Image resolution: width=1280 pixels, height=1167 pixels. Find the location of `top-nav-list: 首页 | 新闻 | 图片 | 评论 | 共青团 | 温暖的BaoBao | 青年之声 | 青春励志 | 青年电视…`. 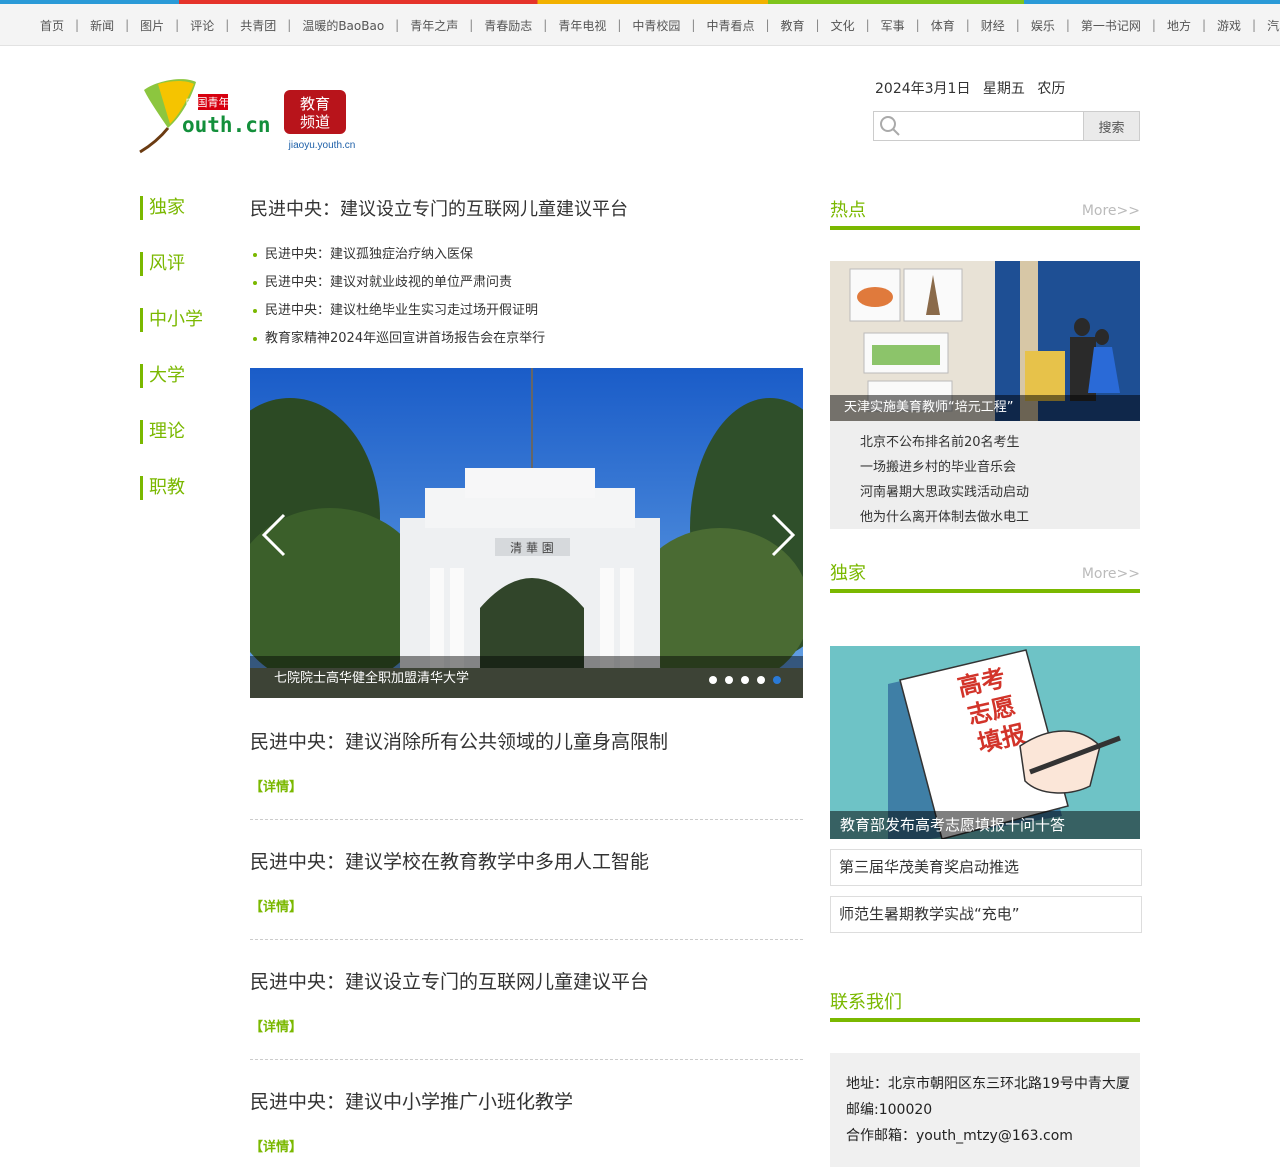

top-nav-list: 首页 | 新闻 | 图片 | 评论 | 共青团 | 温暖的BaoBao | 青年之声 | 青春励志 | 青年电视… is located at coordinates (654, 25).